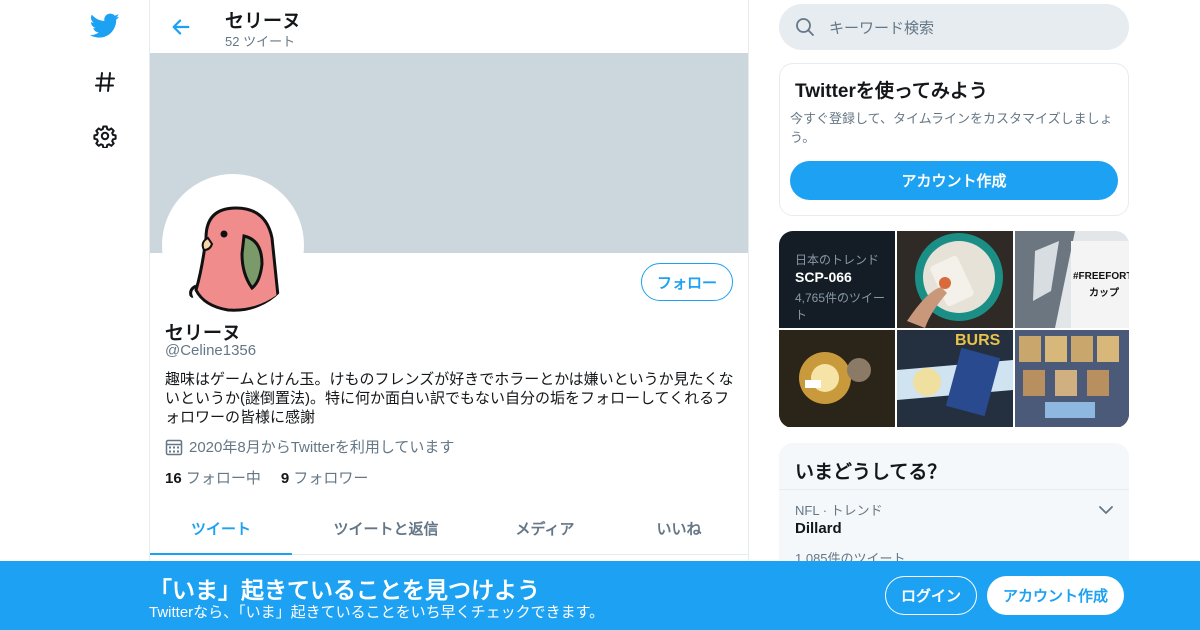  I want to click on bottom-bar-title: 「いま」起きていることを見つけよう, so click(344, 590).